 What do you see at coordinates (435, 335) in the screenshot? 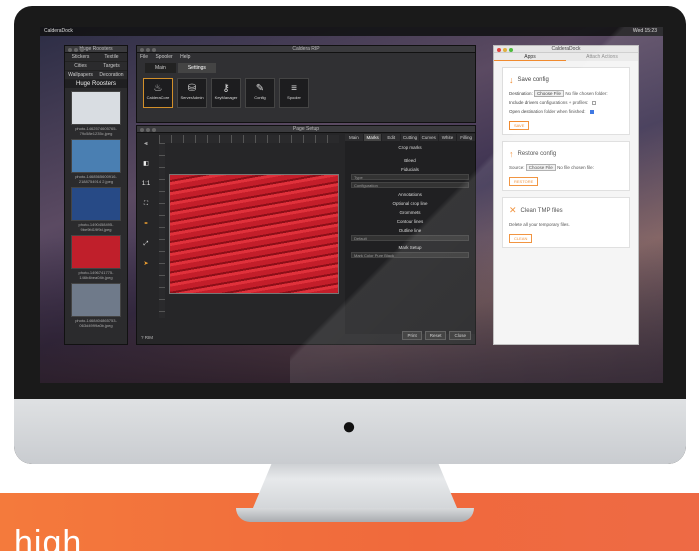
I see `reset-button: Reset` at bounding box center [435, 335].